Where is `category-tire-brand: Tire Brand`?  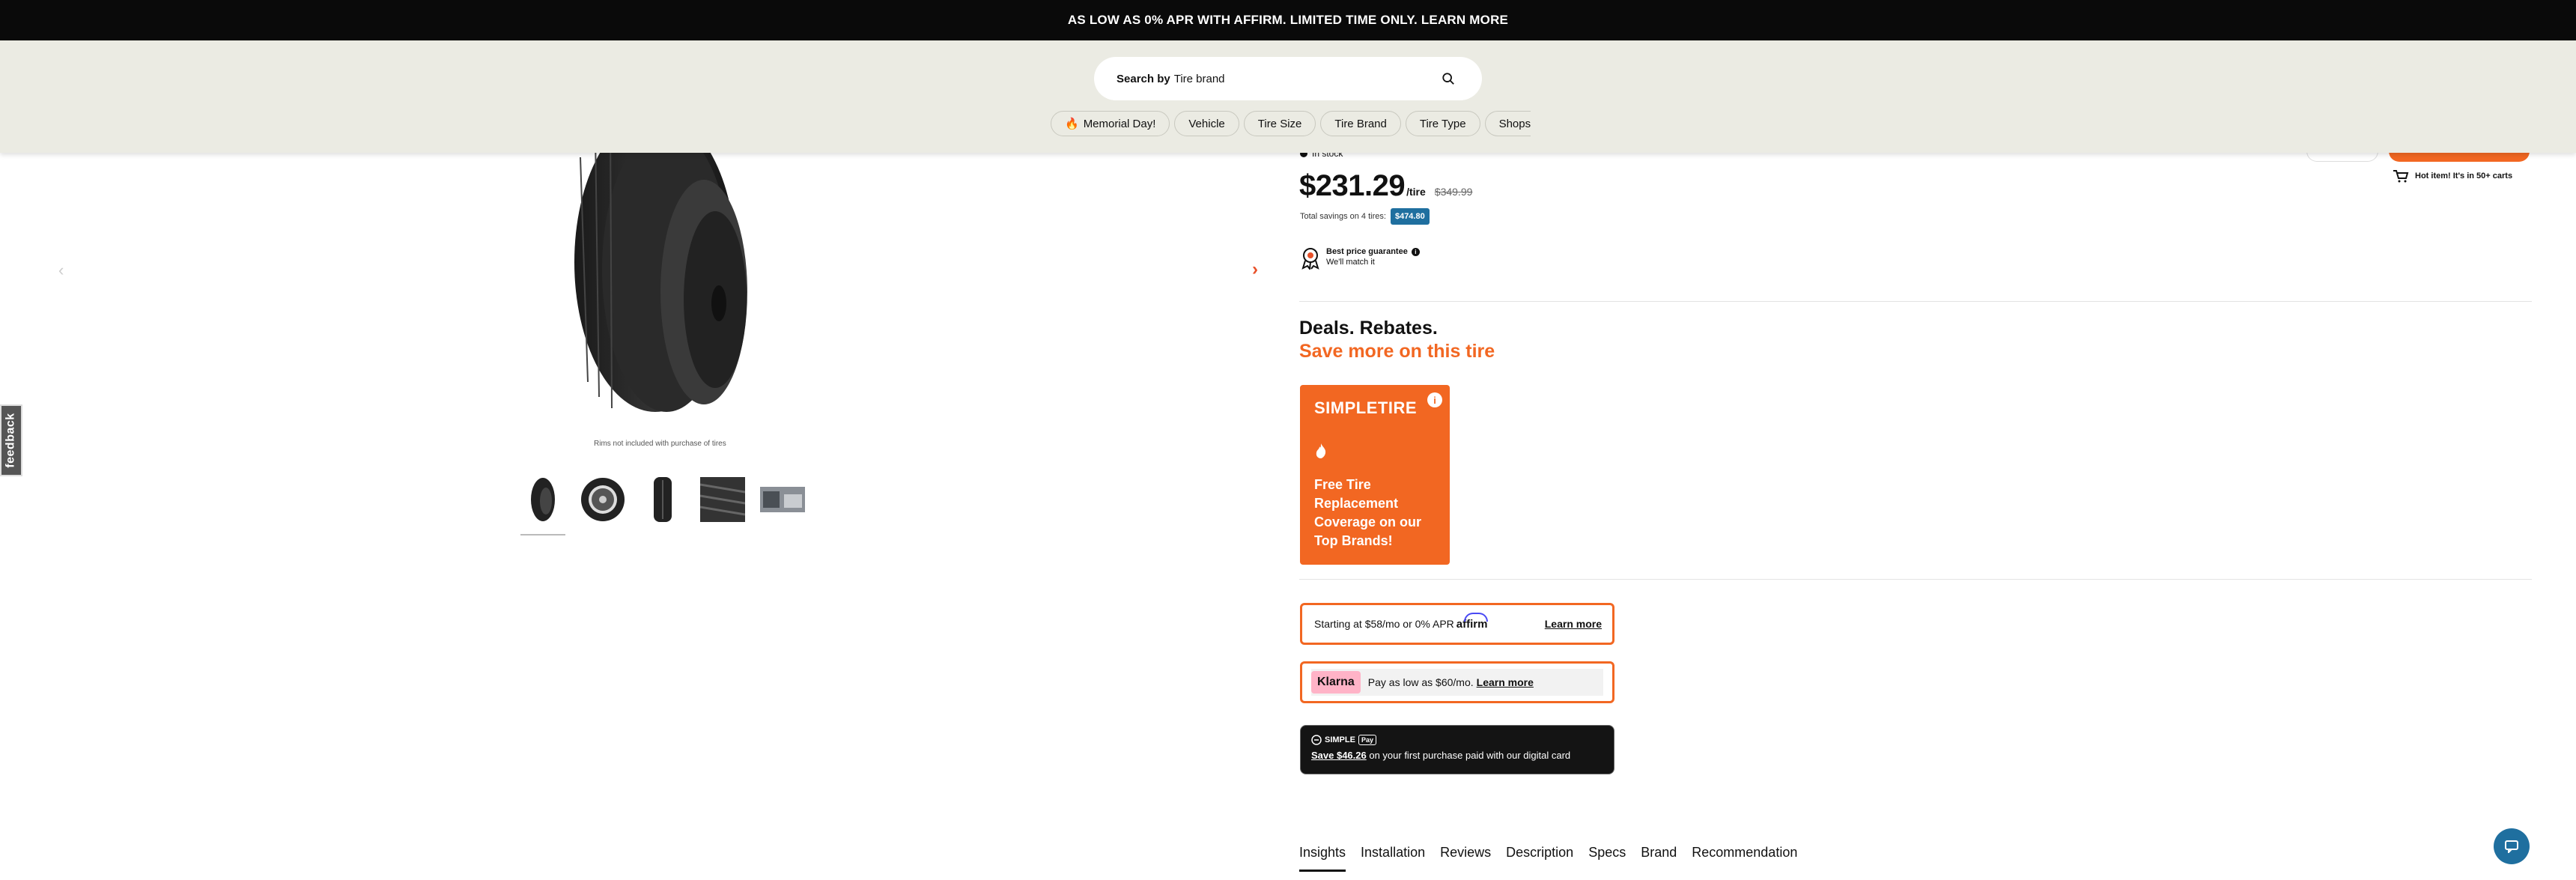
category-tire-brand: Tire Brand is located at coordinates (1360, 123).